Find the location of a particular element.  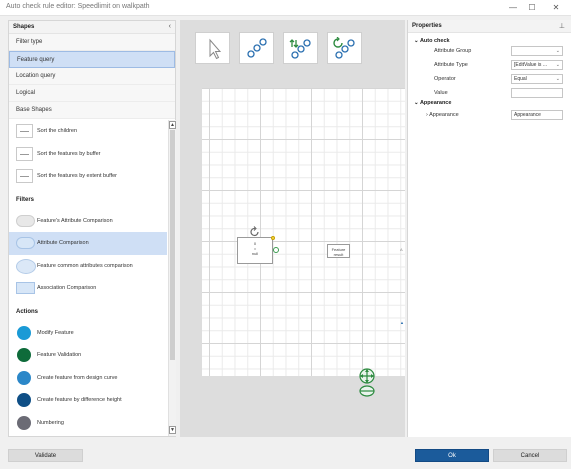

validate-button: Validate is located at coordinates (45, 455).